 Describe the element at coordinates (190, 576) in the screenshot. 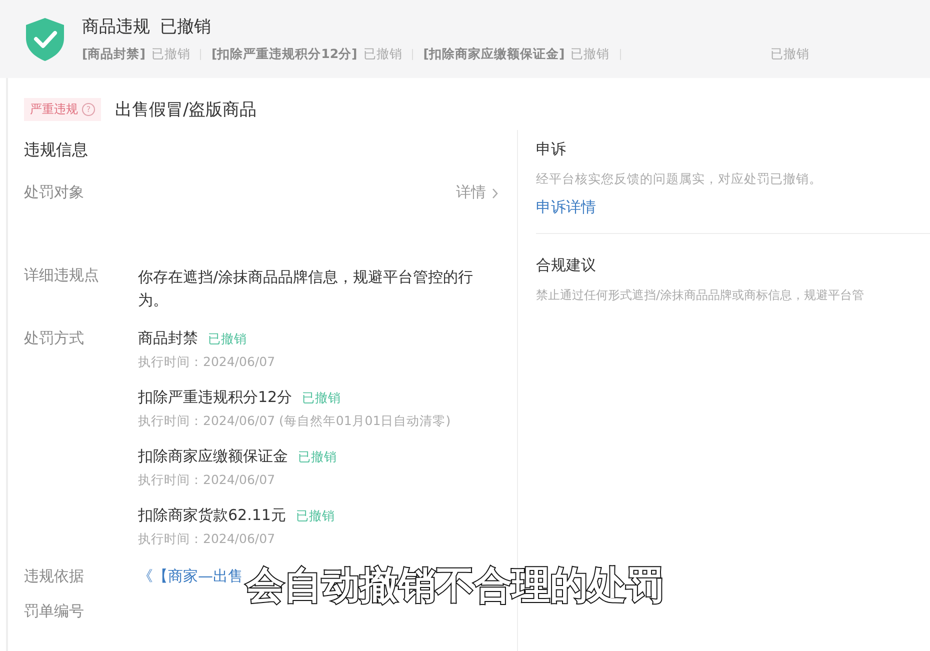

I see `rule-link: 《【商家—出售` at that location.